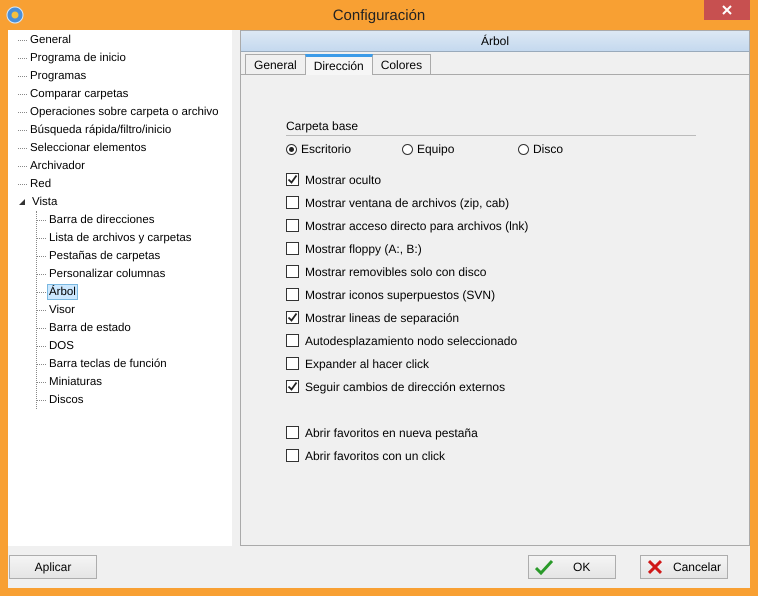 The height and width of the screenshot is (596, 758). Describe the element at coordinates (375, 455) in the screenshot. I see `checkbox-label: Abrir favoritos con un click` at that location.